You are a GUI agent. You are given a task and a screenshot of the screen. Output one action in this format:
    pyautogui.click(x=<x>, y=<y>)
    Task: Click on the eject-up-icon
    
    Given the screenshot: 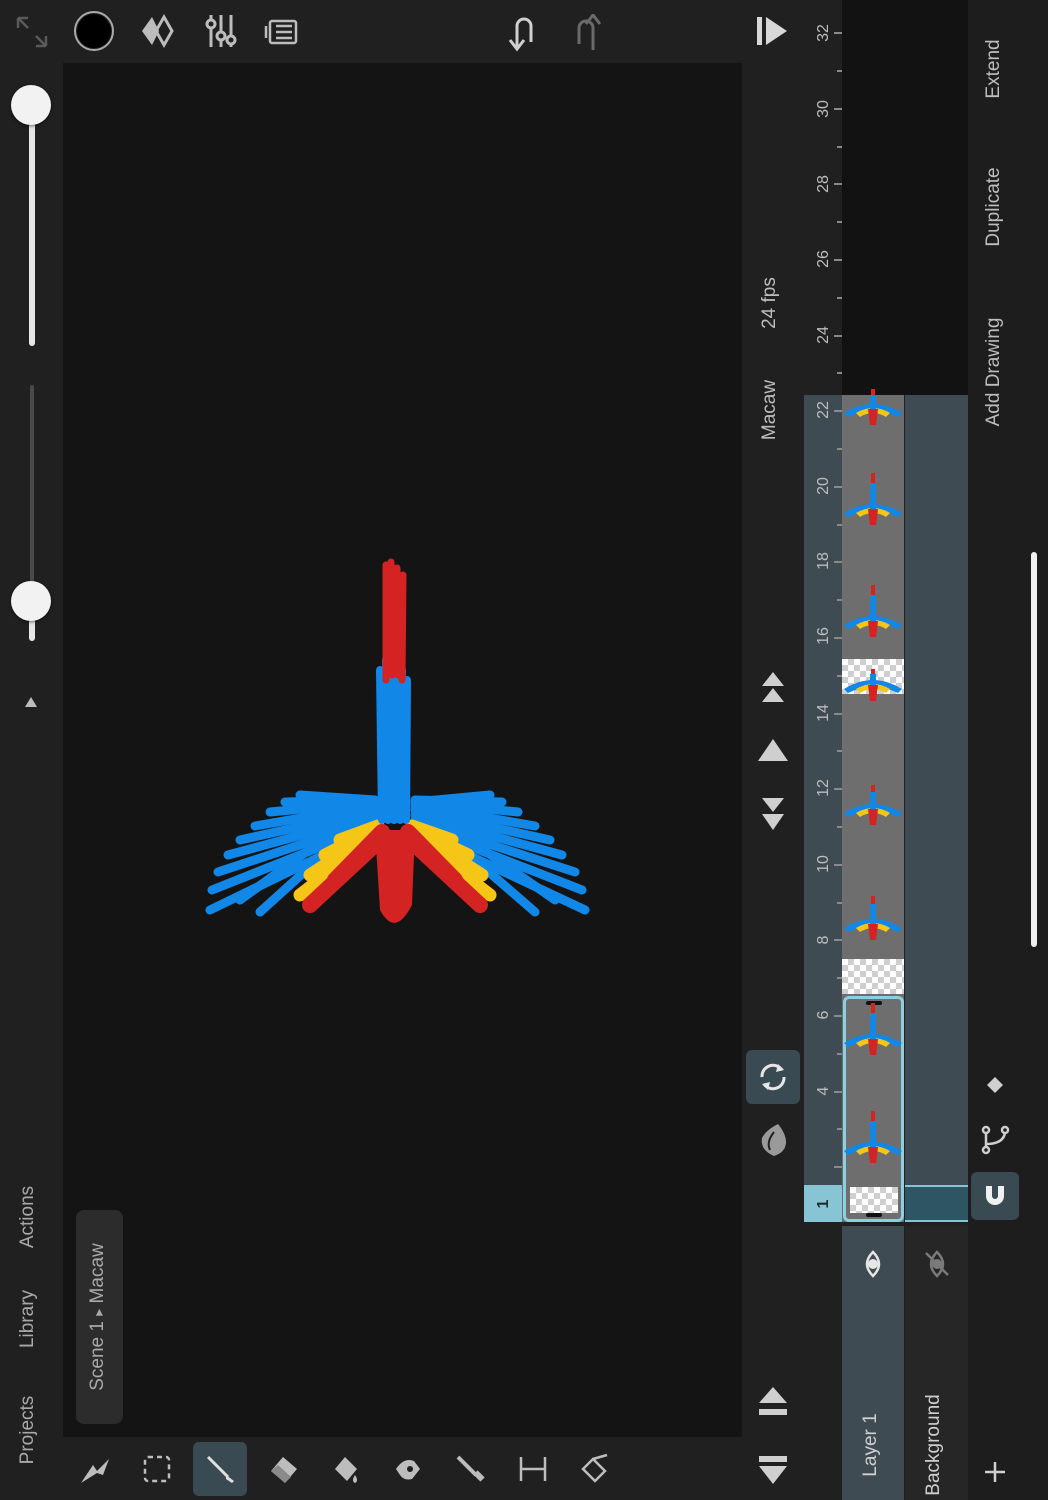 What is the action you would take?
    pyautogui.click(x=773, y=1403)
    